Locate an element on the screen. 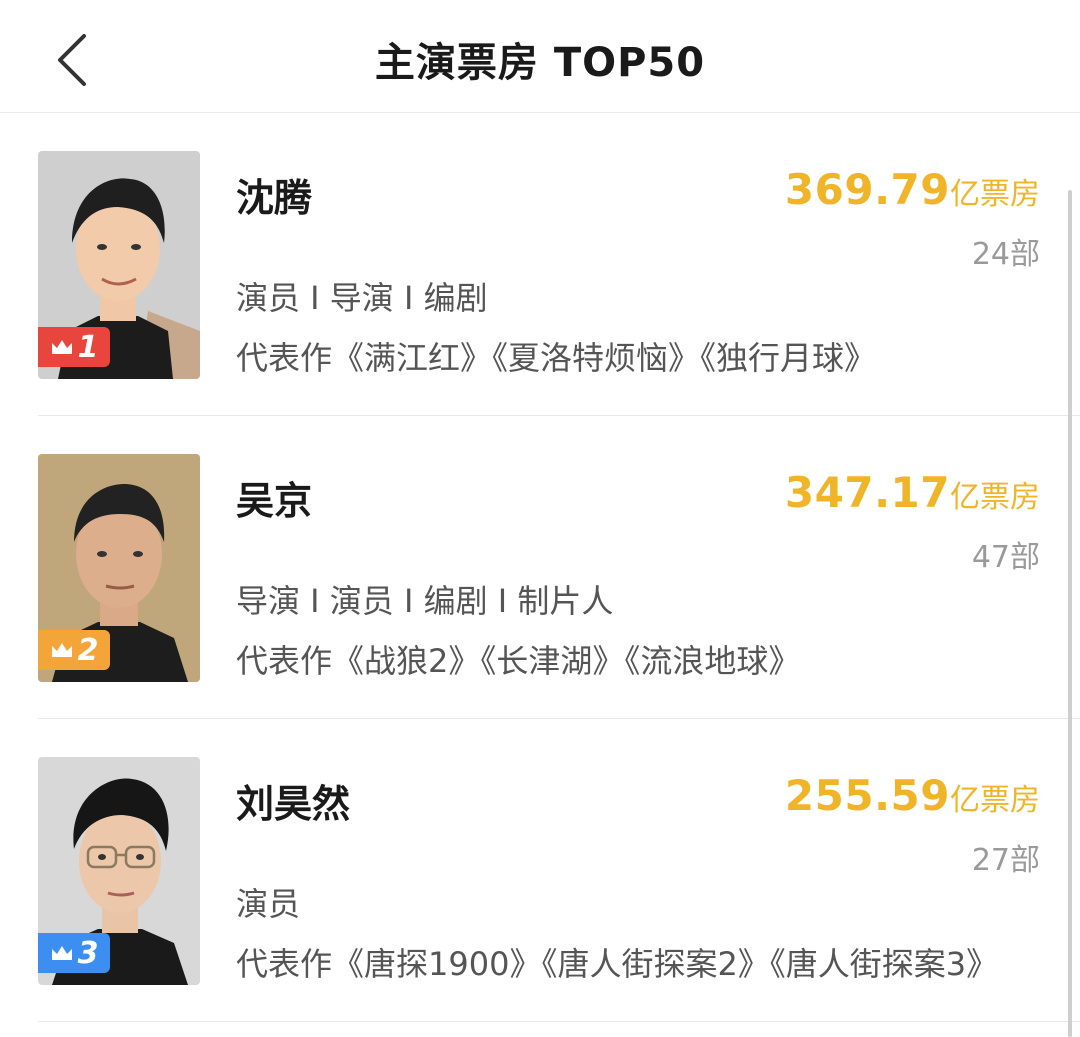 The height and width of the screenshot is (1037, 1080). actor-roles: 导演 I 演员 I 编剧 I 制片人 is located at coordinates (425, 601).